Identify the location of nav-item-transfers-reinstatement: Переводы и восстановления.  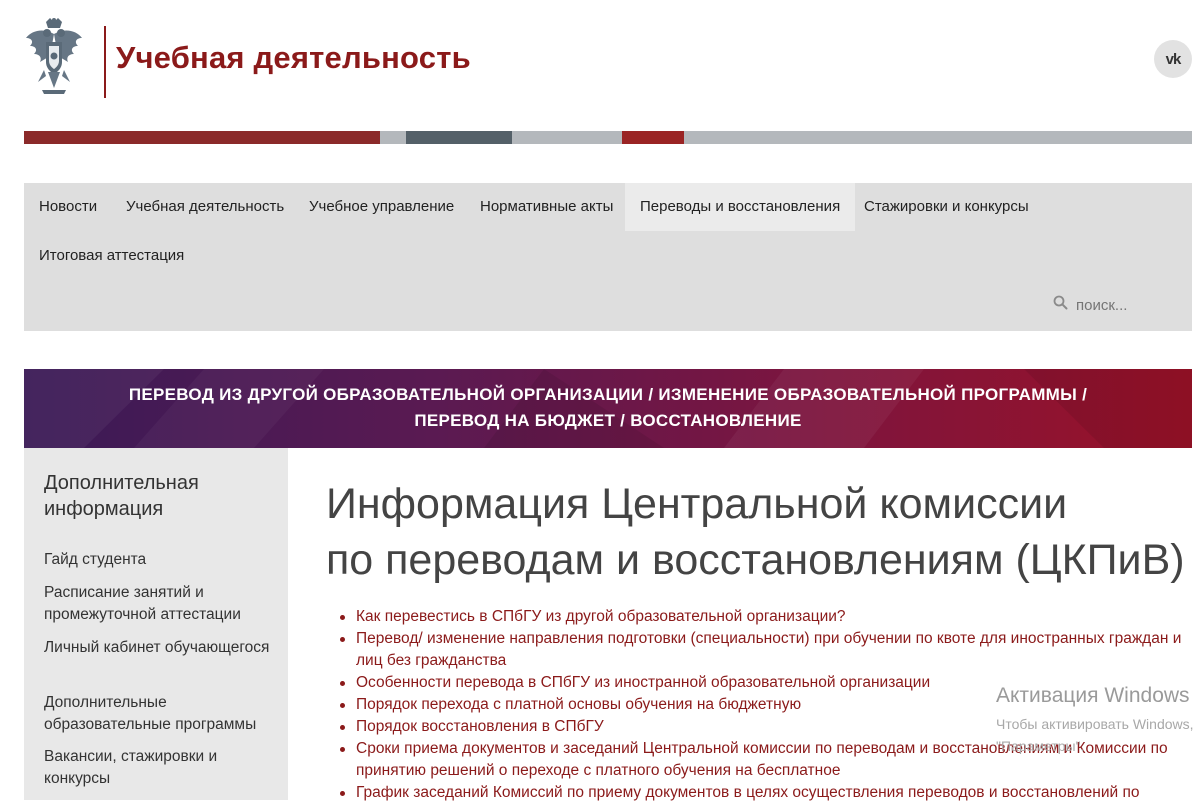
(740, 207).